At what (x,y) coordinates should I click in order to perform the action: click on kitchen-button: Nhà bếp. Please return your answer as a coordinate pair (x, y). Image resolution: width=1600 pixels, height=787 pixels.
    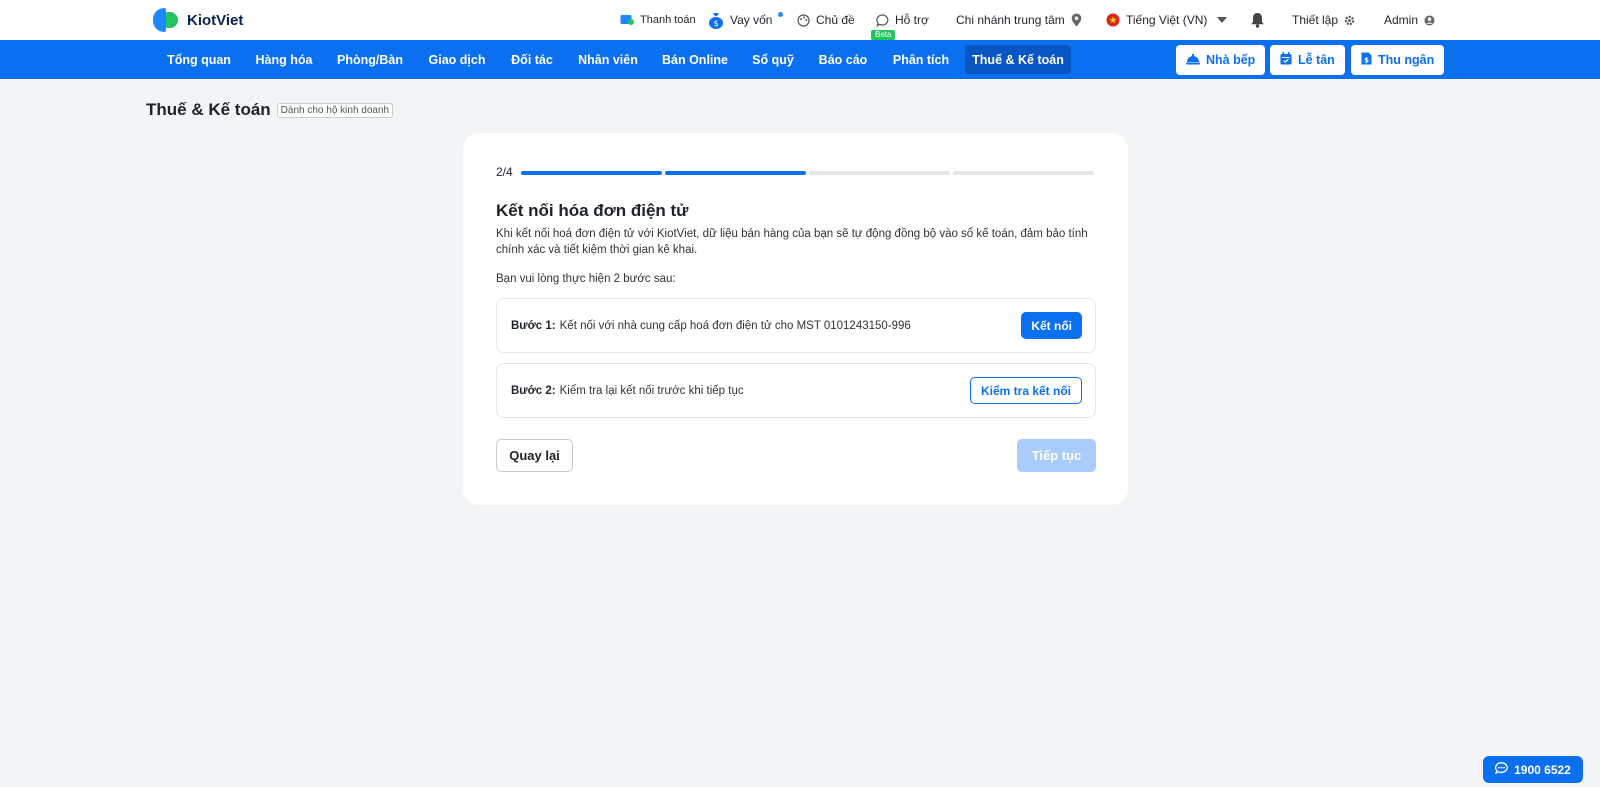
    Looking at the image, I should click on (1221, 60).